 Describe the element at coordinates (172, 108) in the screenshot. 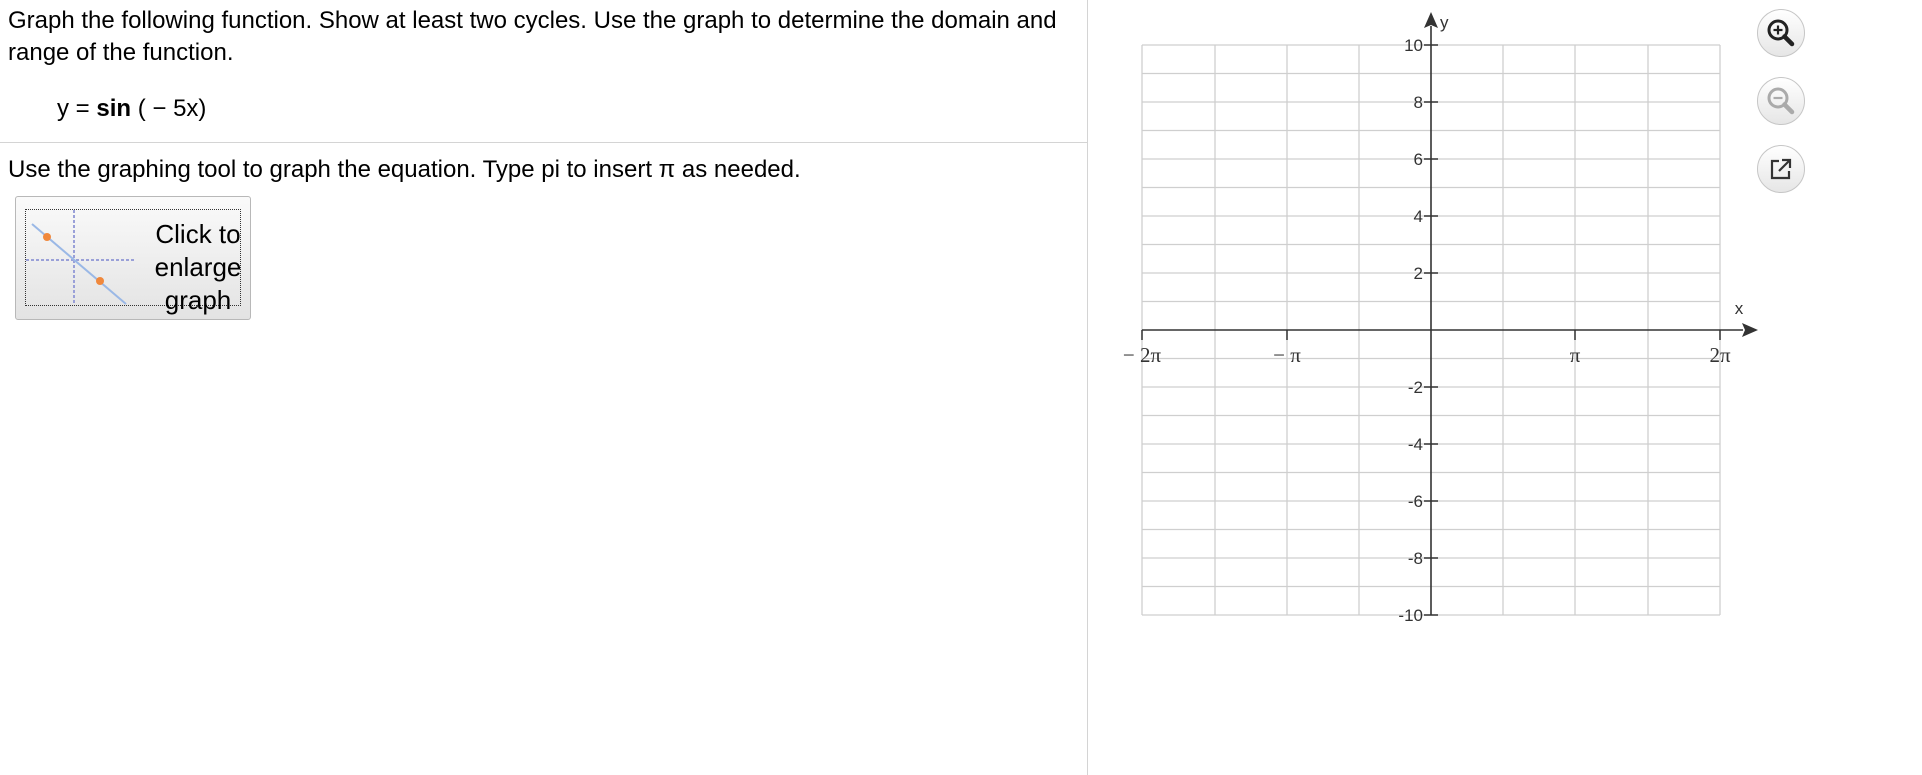

I see `equation-argument: ( − 5x)` at that location.